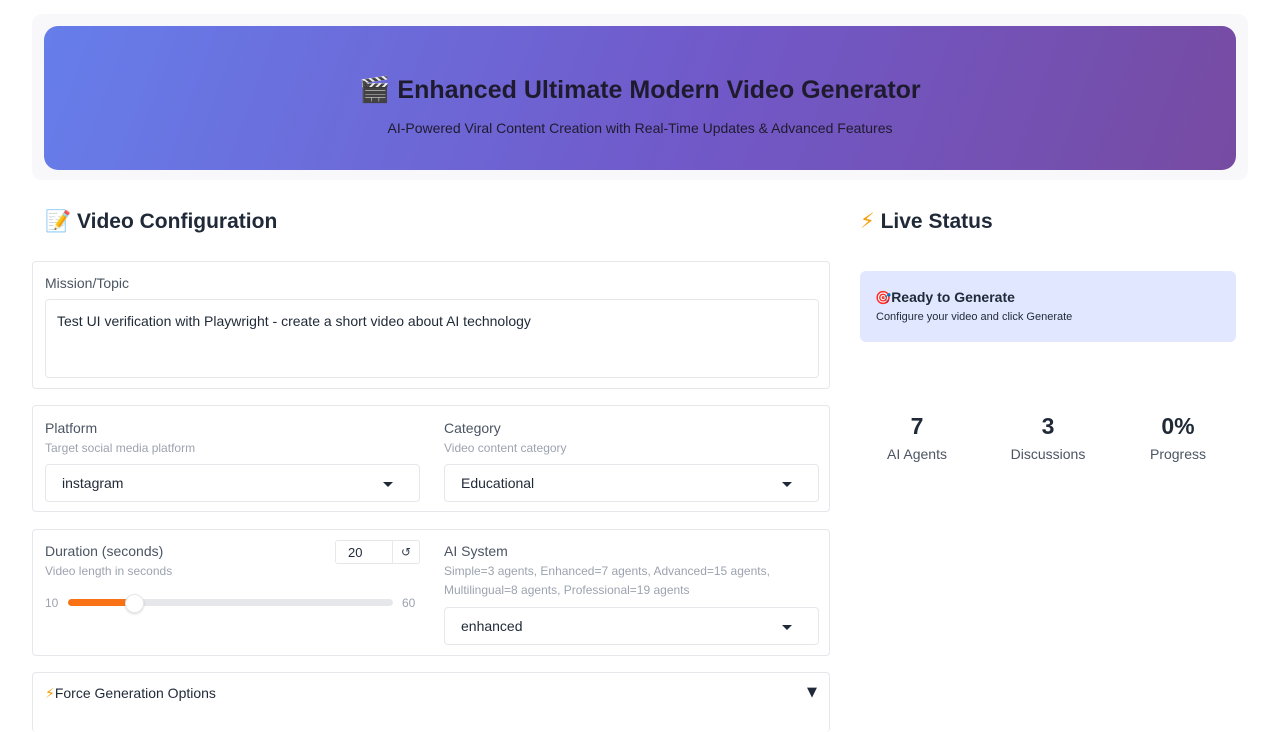 The image size is (1280, 732). What do you see at coordinates (232, 483) in the screenshot?
I see `platform-select: instagram` at bounding box center [232, 483].